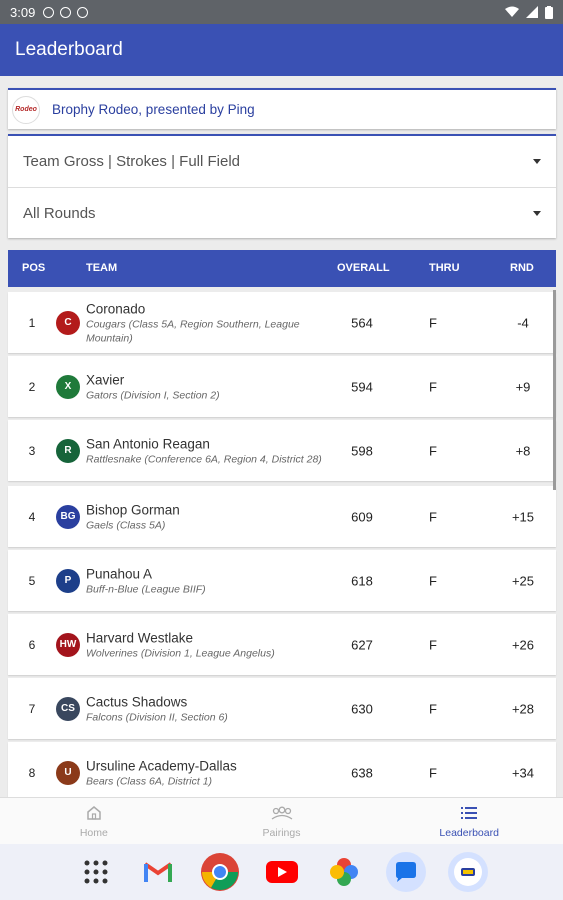 This screenshot has width=563, height=900. I want to click on row-pos: 6, so click(32, 644).